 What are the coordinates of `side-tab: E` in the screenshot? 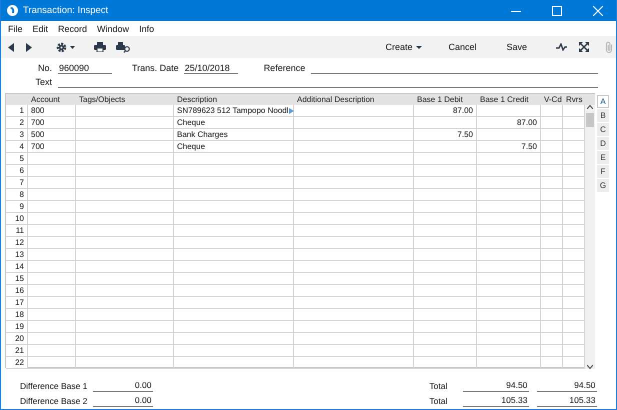 It's located at (603, 157).